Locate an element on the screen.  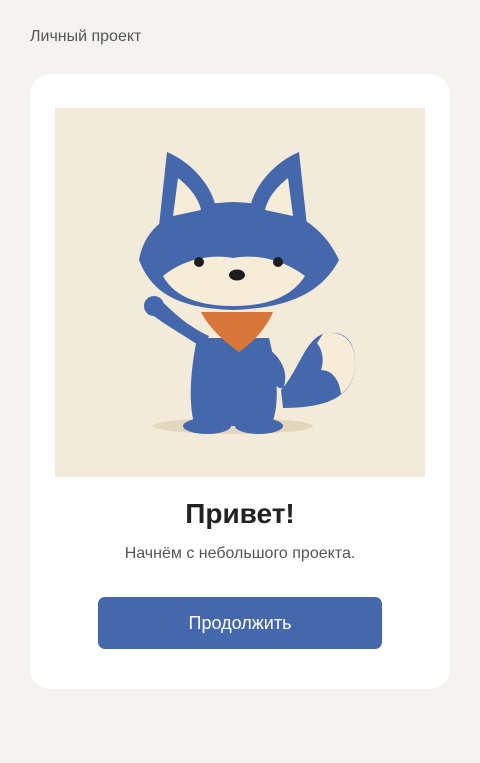
breadcrumb: Личный проект is located at coordinates (86, 36).